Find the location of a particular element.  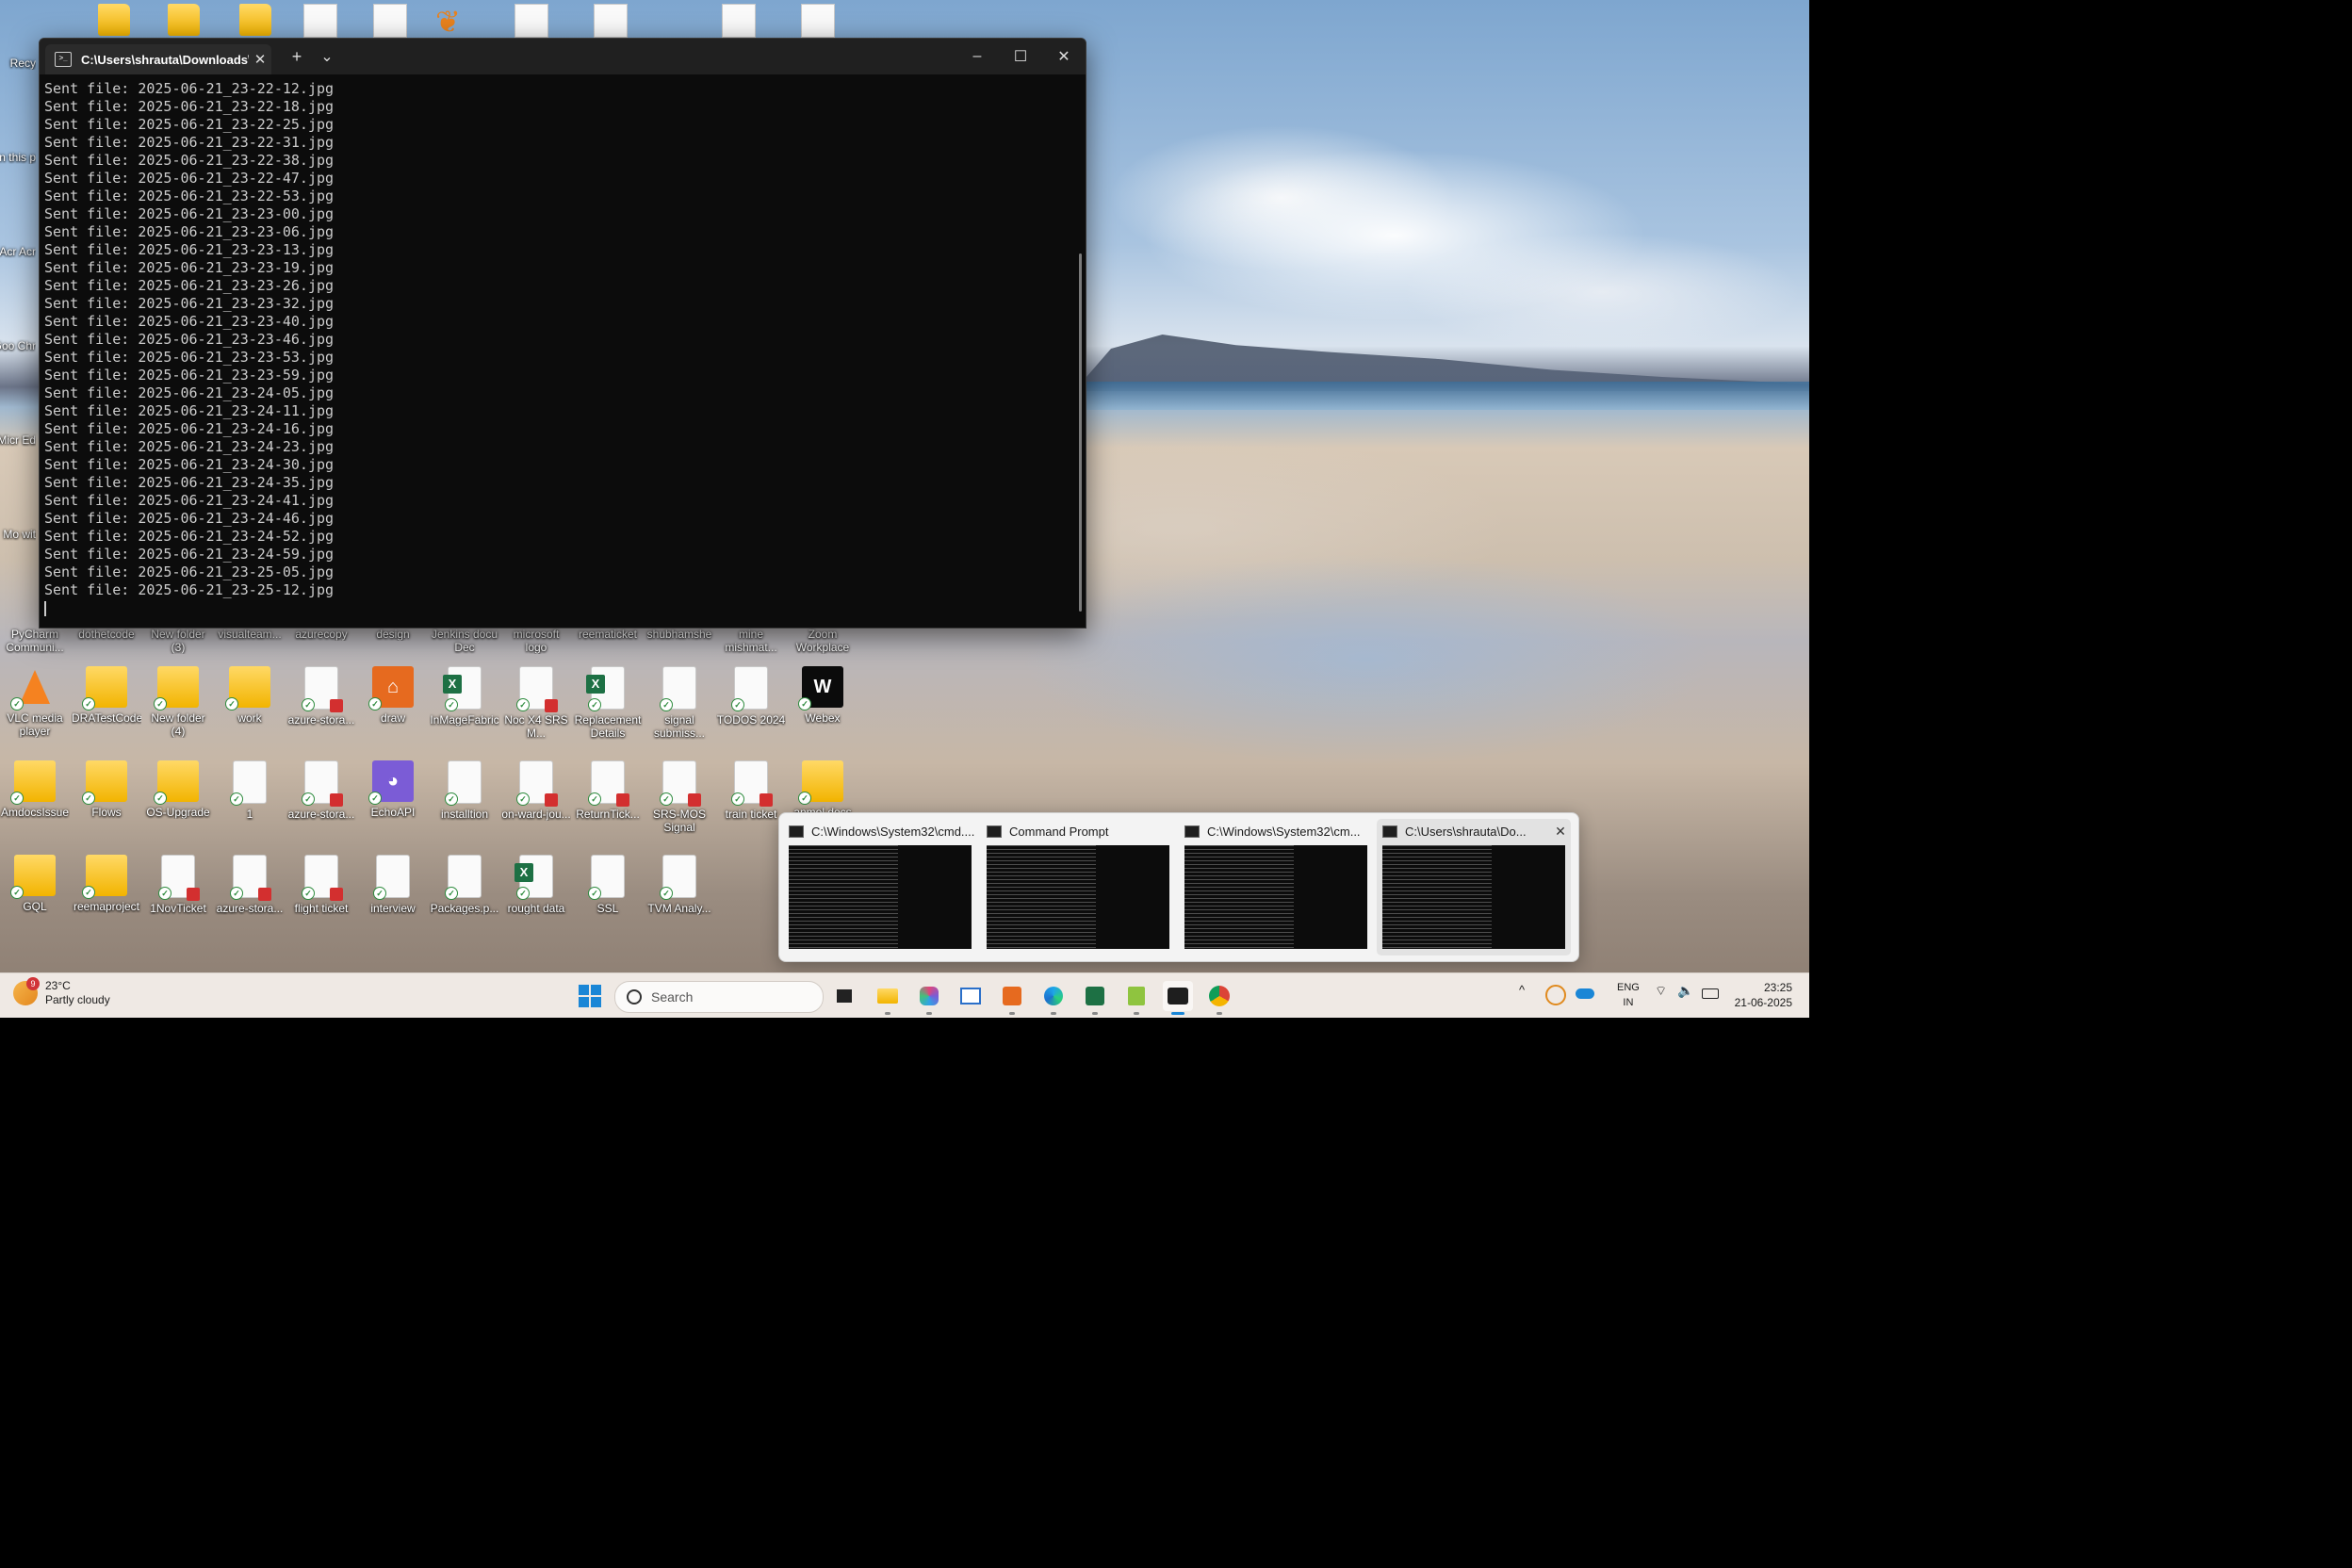

maximize-button: ☐ is located at coordinates (1020, 56).